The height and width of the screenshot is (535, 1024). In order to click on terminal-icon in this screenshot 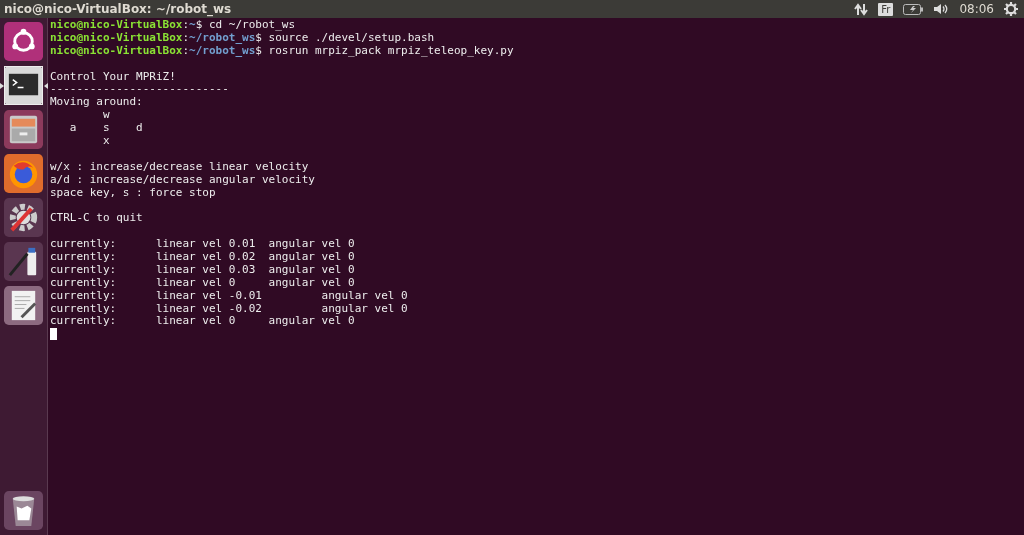, I will do `click(23, 85)`.